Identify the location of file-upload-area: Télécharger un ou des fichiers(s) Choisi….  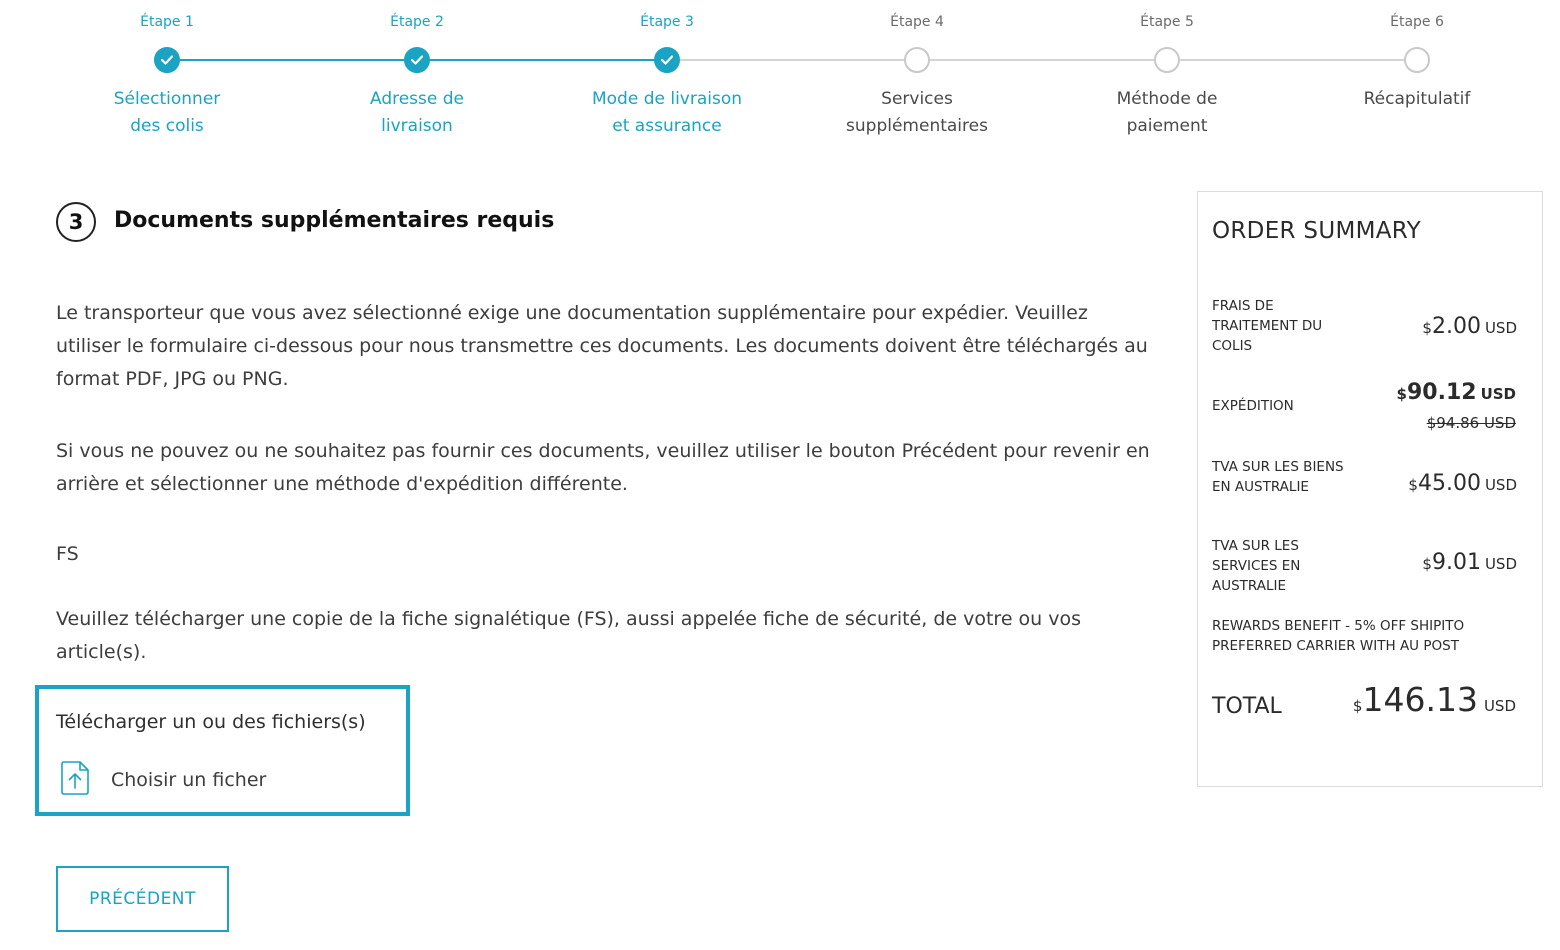
(222, 750).